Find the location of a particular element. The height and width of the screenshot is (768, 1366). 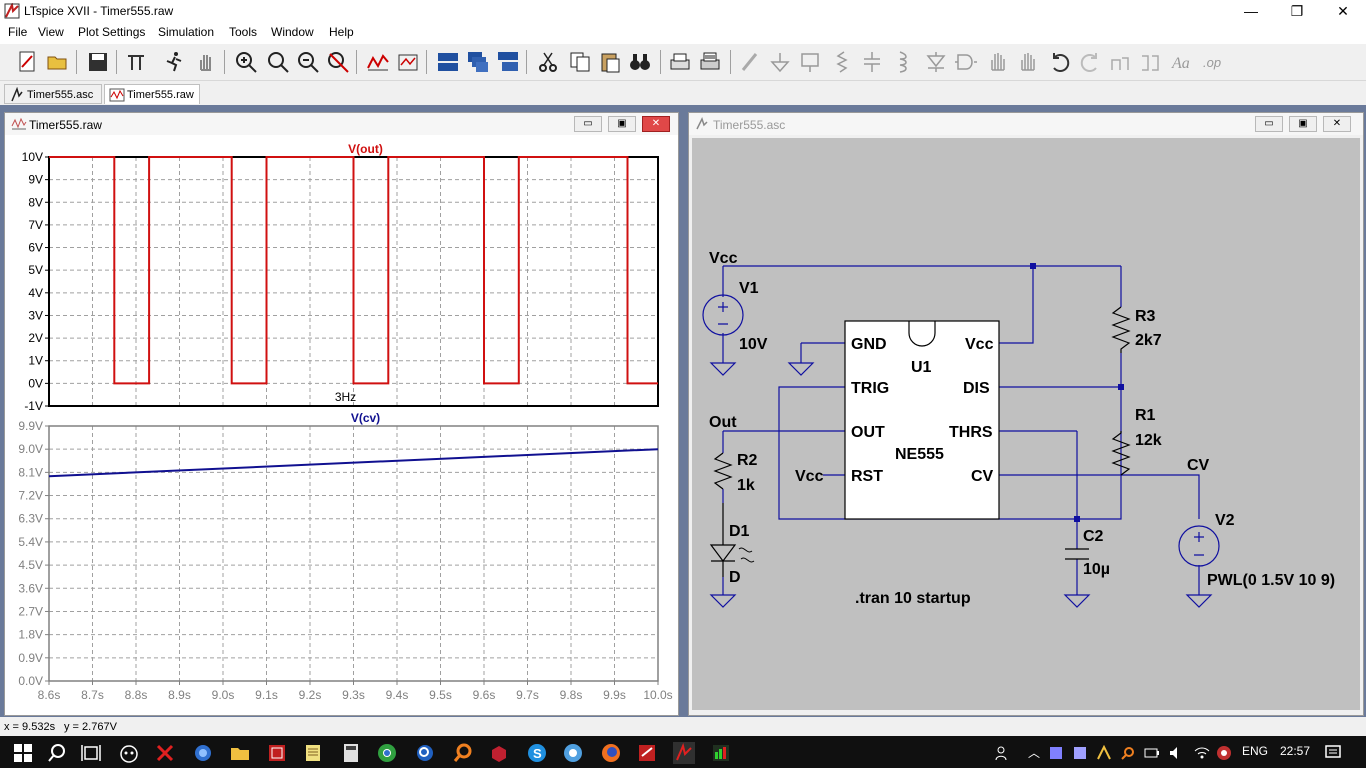

inductor-icon is located at coordinates (902, 62).